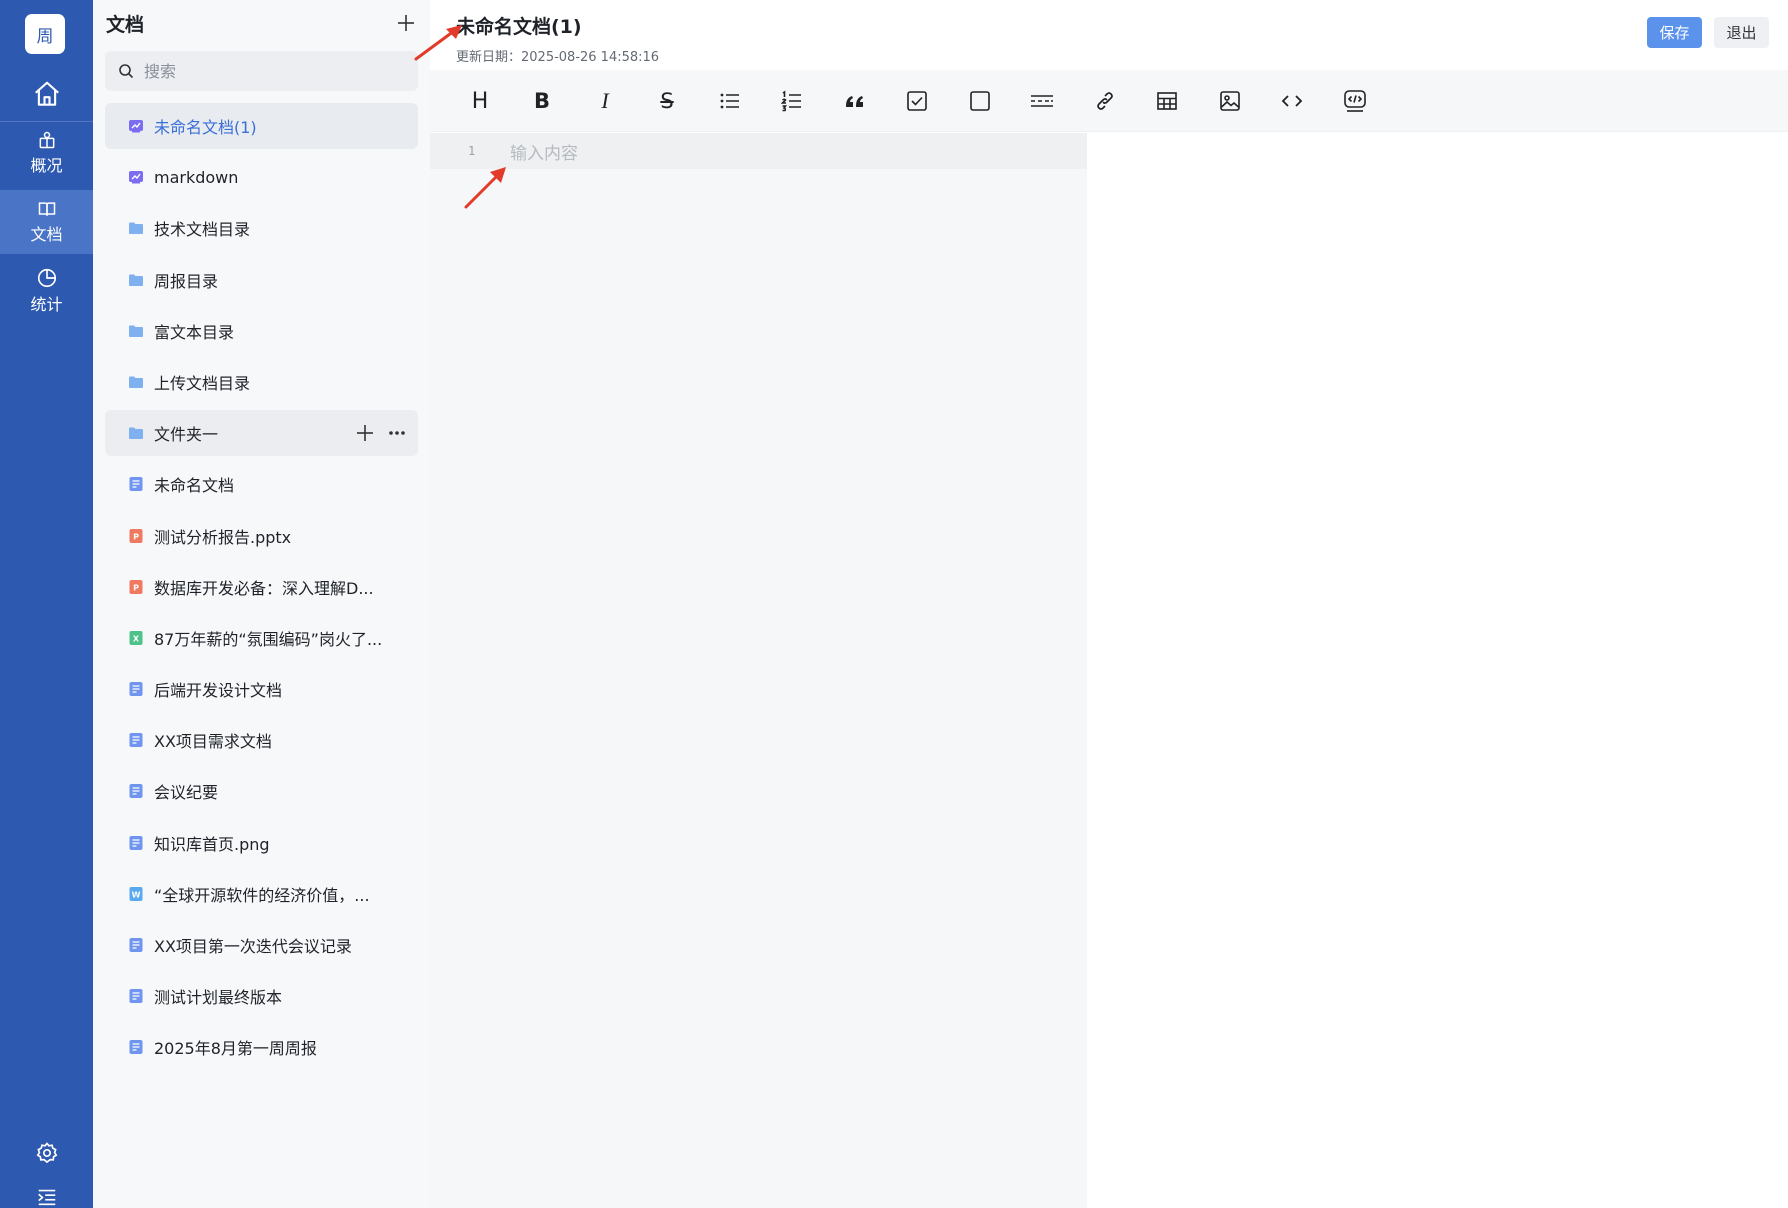  Describe the element at coordinates (186, 281) in the screenshot. I see `list-item-label: 周报目录` at that location.